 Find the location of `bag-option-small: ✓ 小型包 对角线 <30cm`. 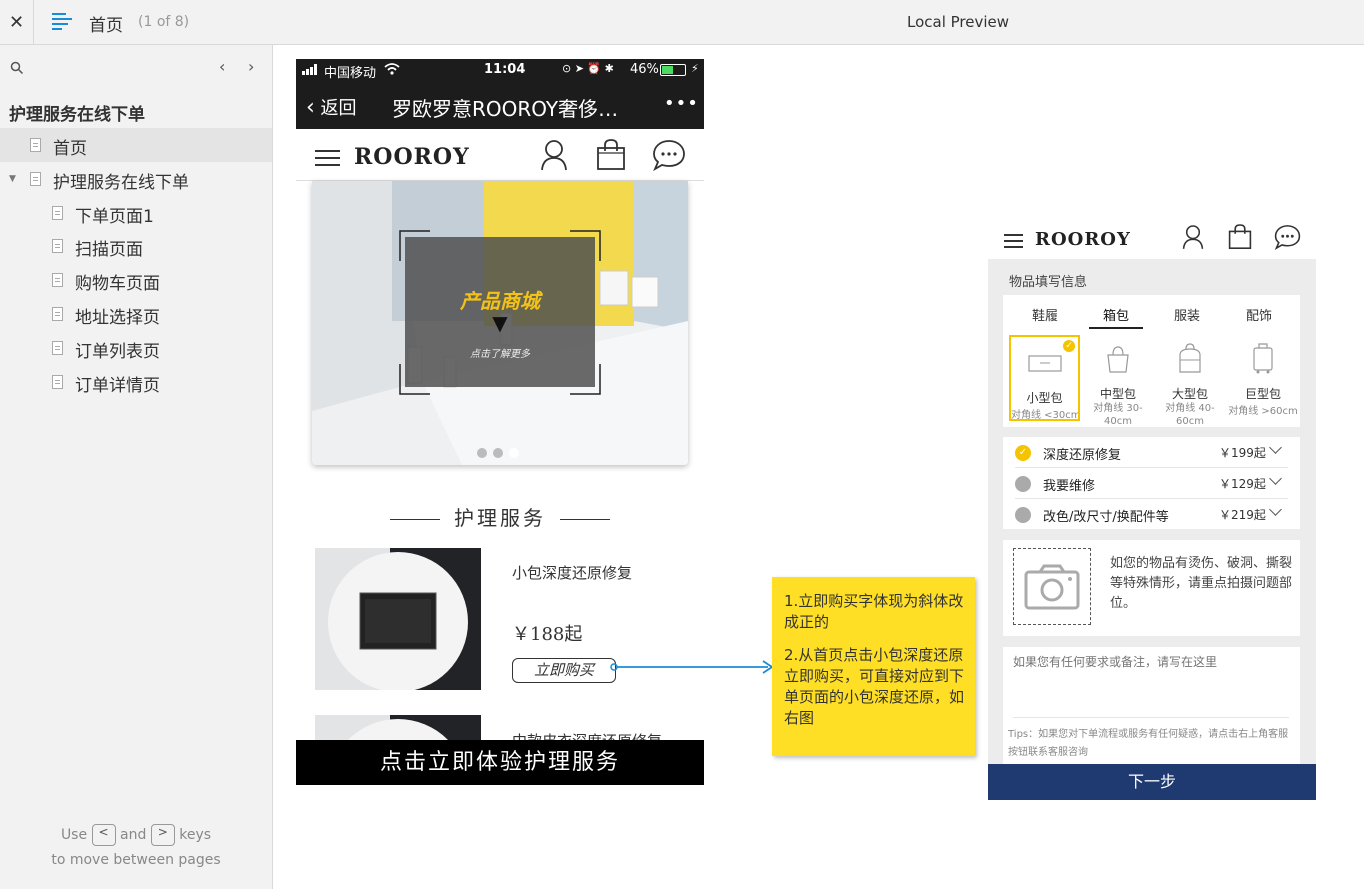

bag-option-small: ✓ 小型包 对角线 <30cm is located at coordinates (1044, 378).